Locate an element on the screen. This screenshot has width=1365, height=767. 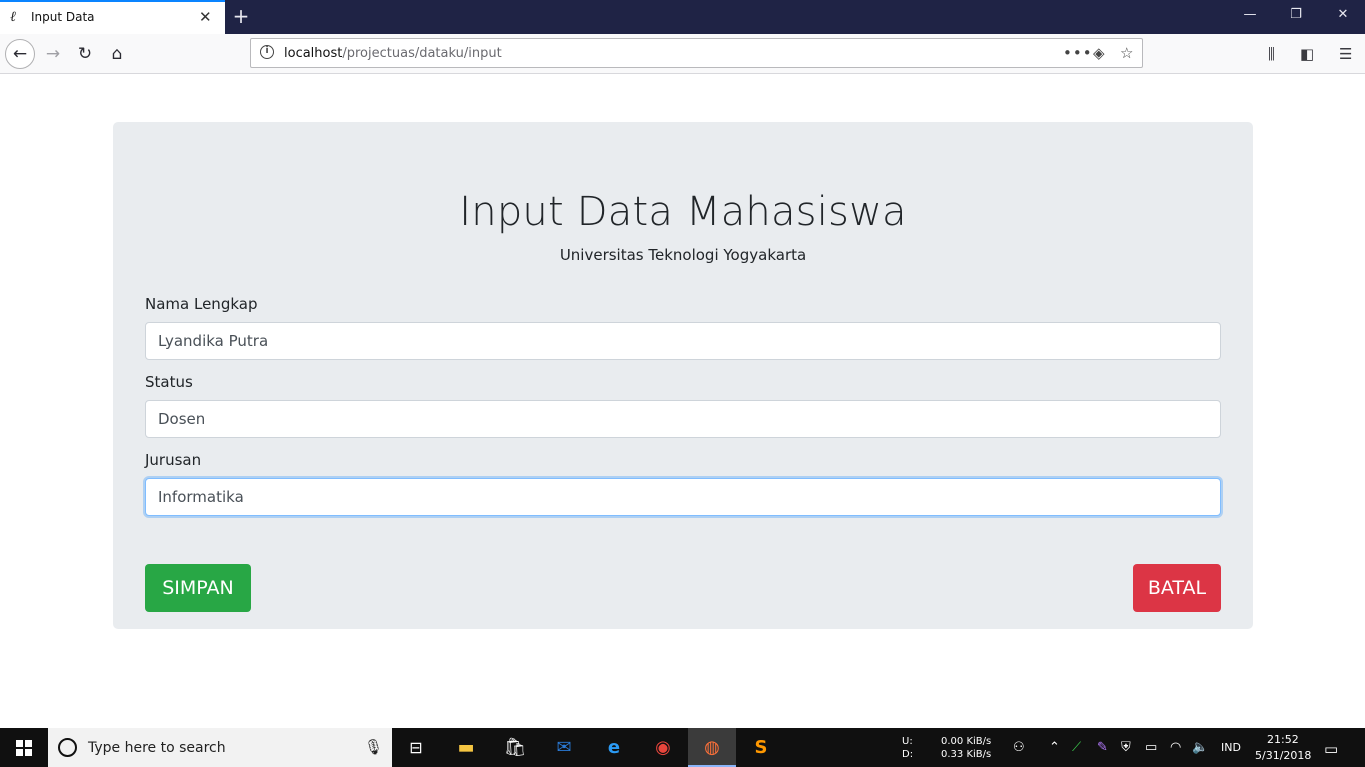
page-title: Input Data Mahasiswa is located at coordinates (683, 212).